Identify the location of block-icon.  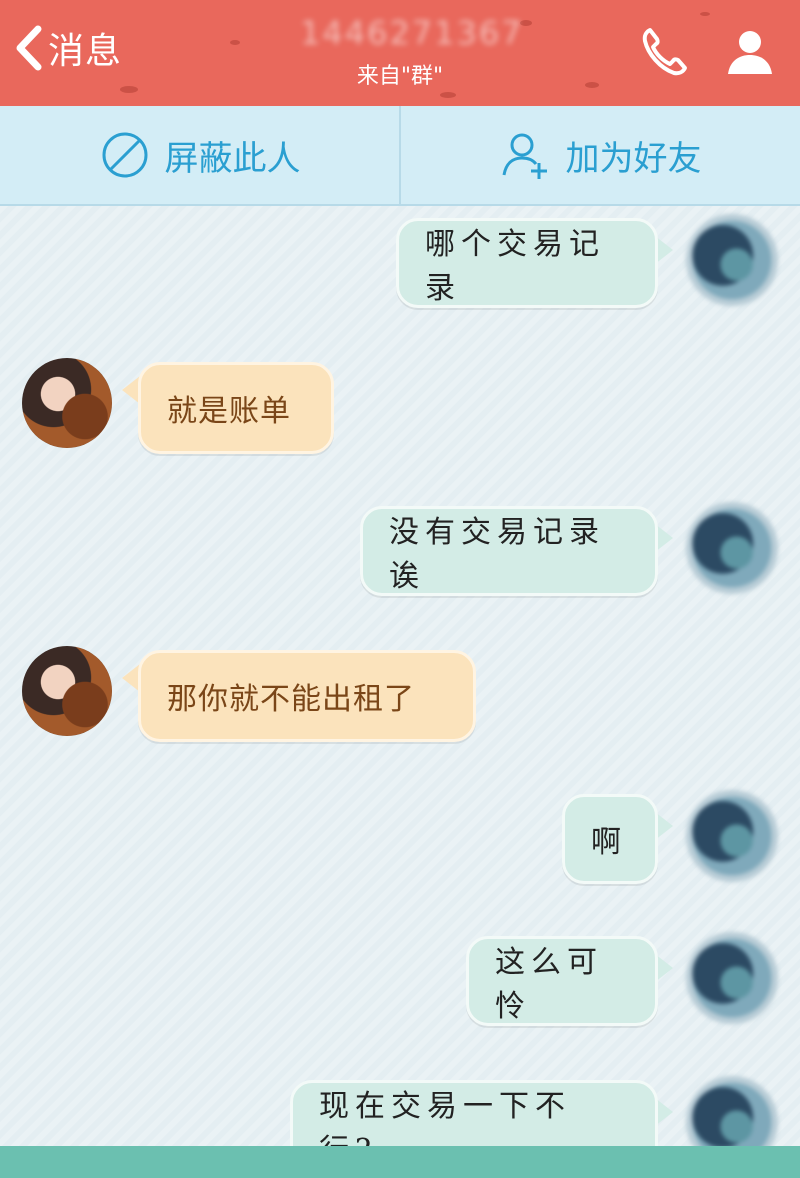
(124, 155).